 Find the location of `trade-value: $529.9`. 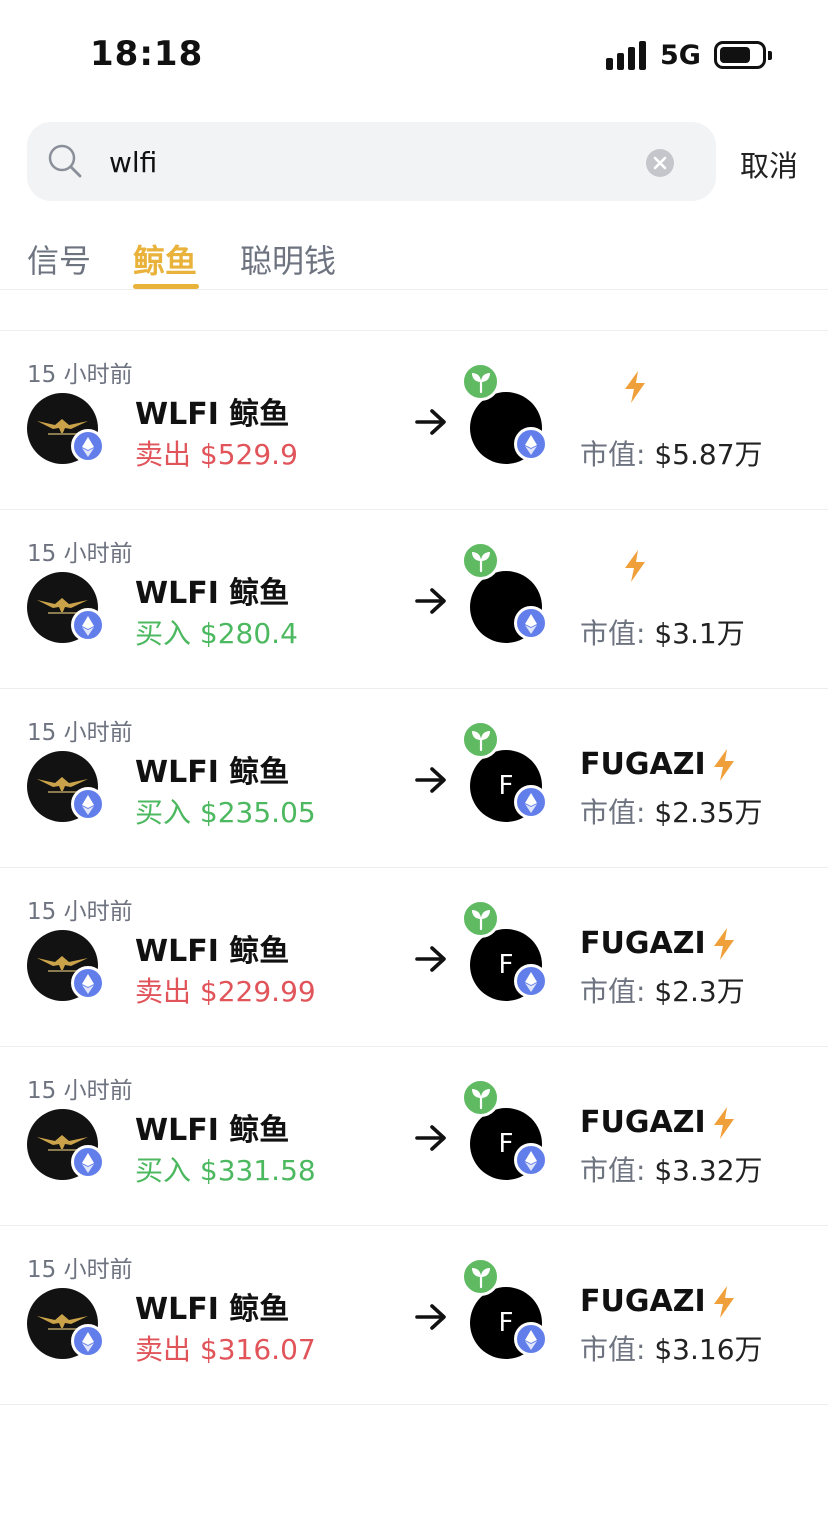

trade-value: $529.9 is located at coordinates (248, 454).